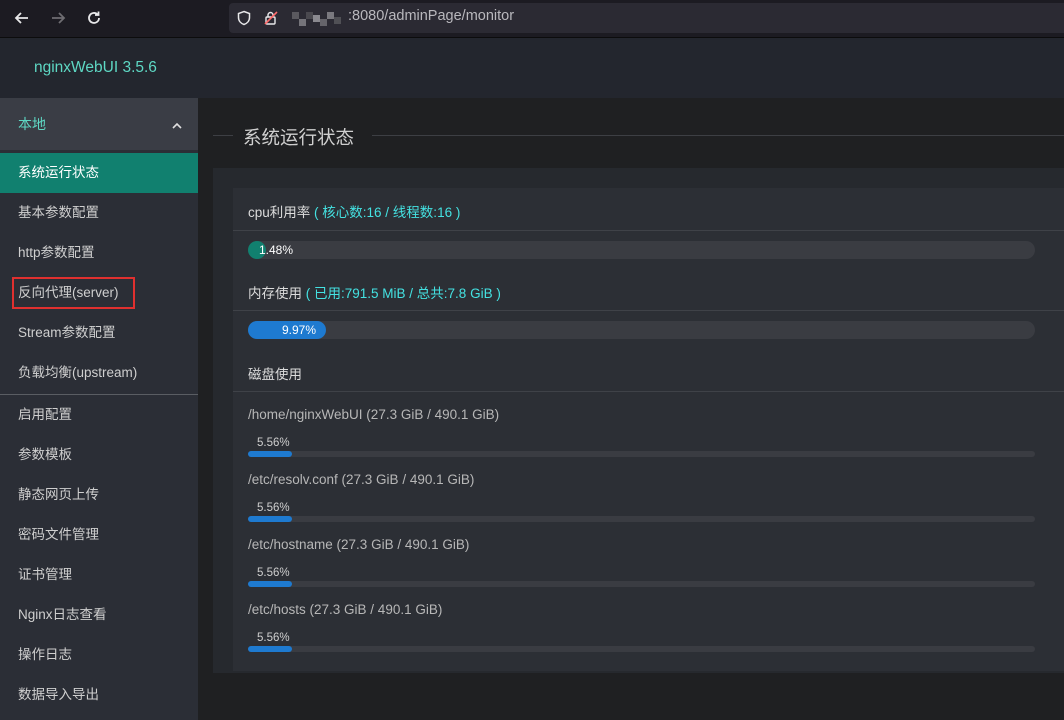 The width and height of the screenshot is (1064, 720). I want to click on sidebar-item-password-files: 密码文件管理, so click(99, 535).